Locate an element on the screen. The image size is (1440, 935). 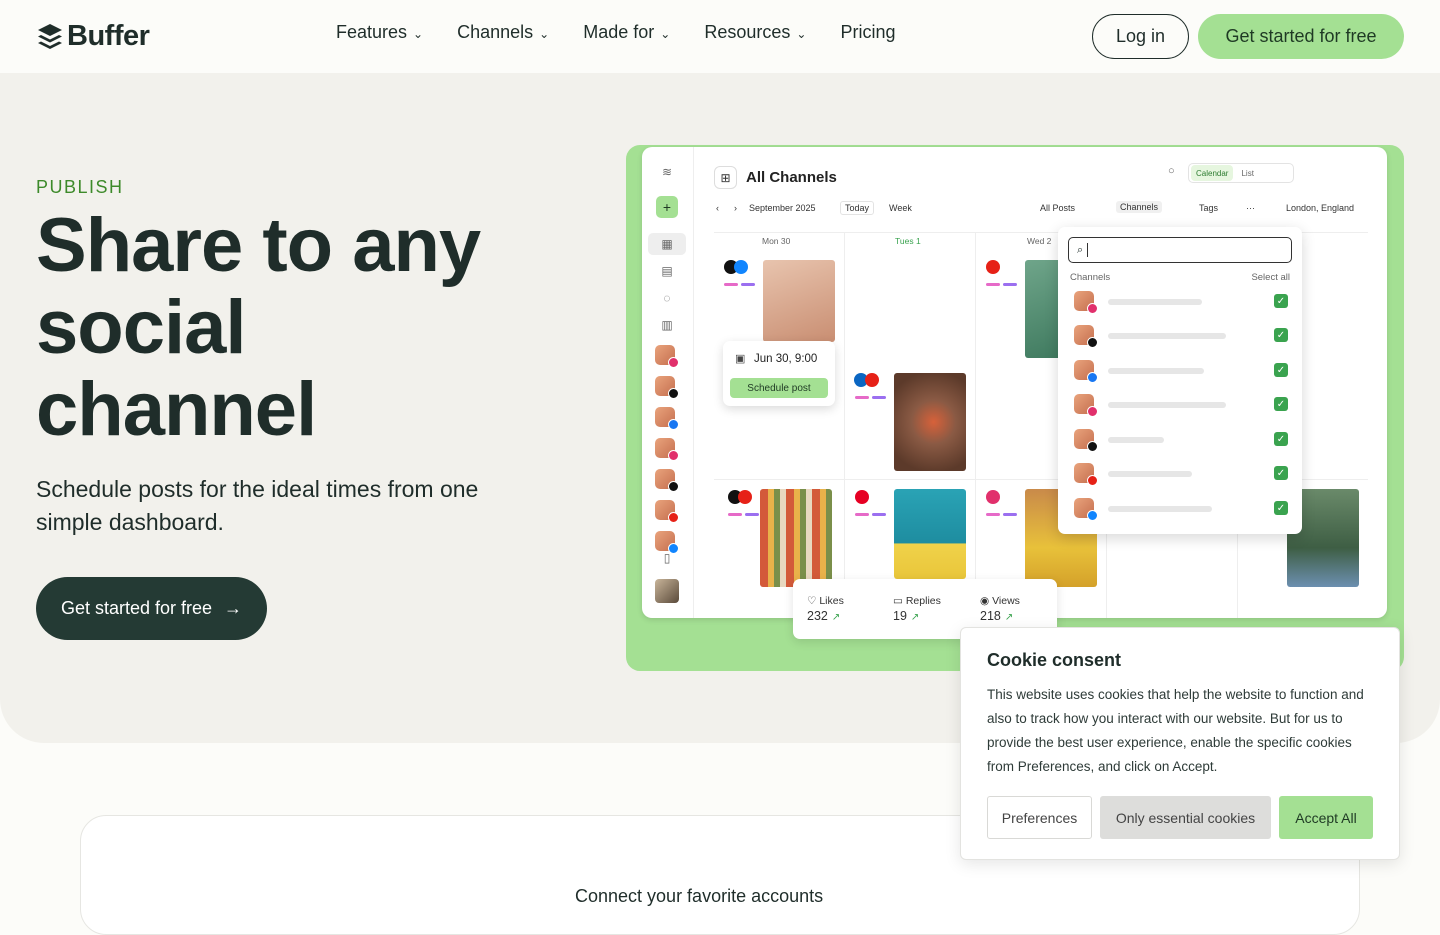
views-label-text: Views is located at coordinates (1006, 601).